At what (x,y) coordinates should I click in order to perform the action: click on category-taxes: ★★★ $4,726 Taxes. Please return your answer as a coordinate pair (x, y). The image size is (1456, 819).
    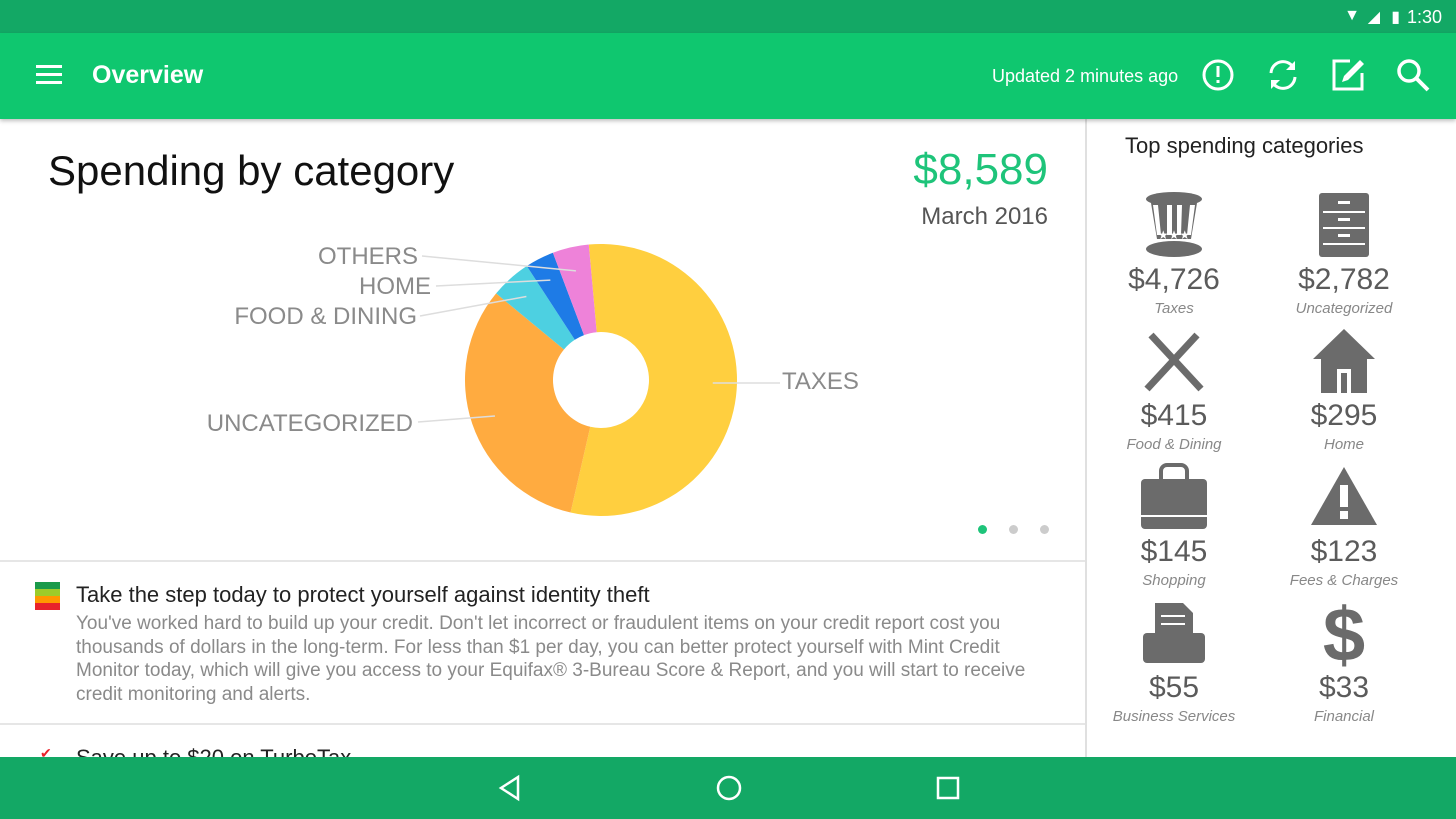
    Looking at the image, I should click on (1174, 254).